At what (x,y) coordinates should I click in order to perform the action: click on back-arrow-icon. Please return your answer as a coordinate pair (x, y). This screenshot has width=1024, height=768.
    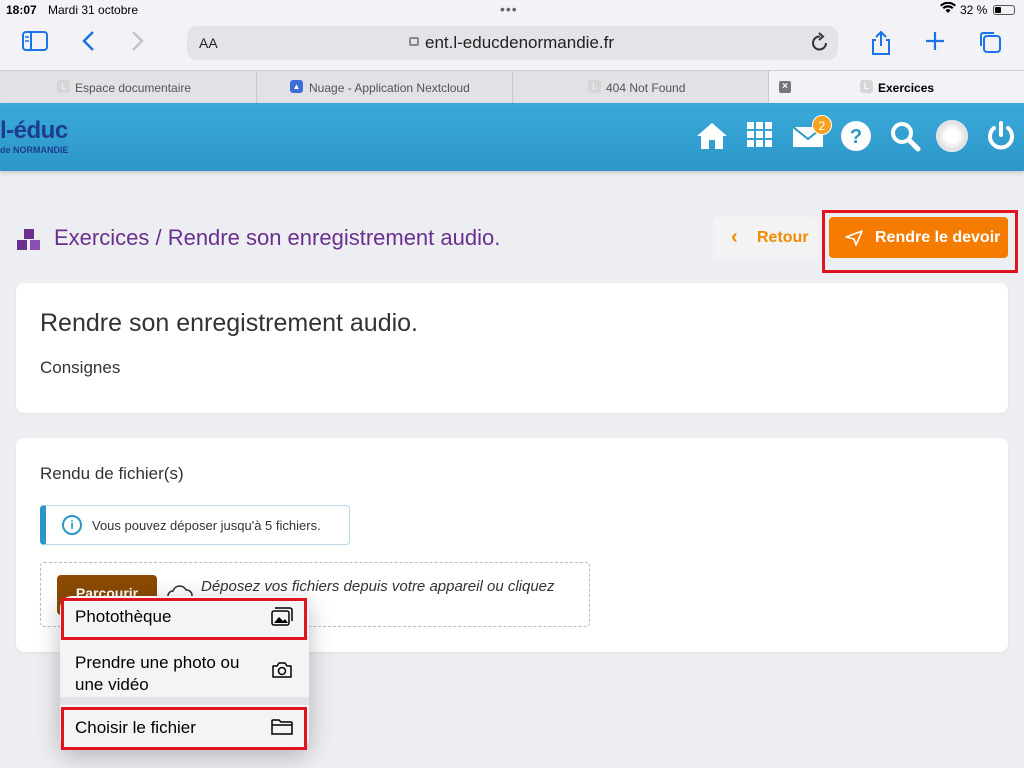
    Looking at the image, I should click on (88, 43).